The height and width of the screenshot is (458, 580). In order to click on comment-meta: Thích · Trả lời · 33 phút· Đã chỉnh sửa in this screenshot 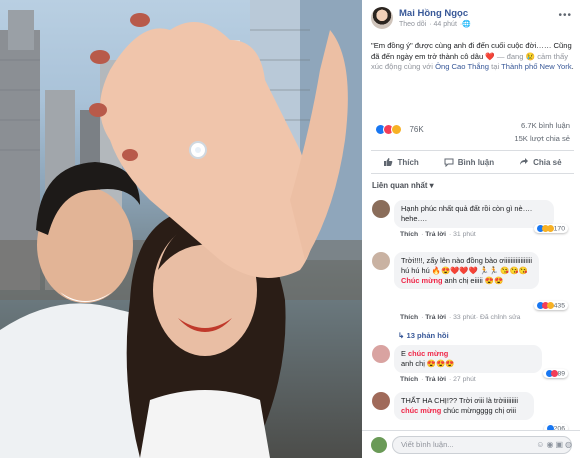, I will do `click(460, 317)`.